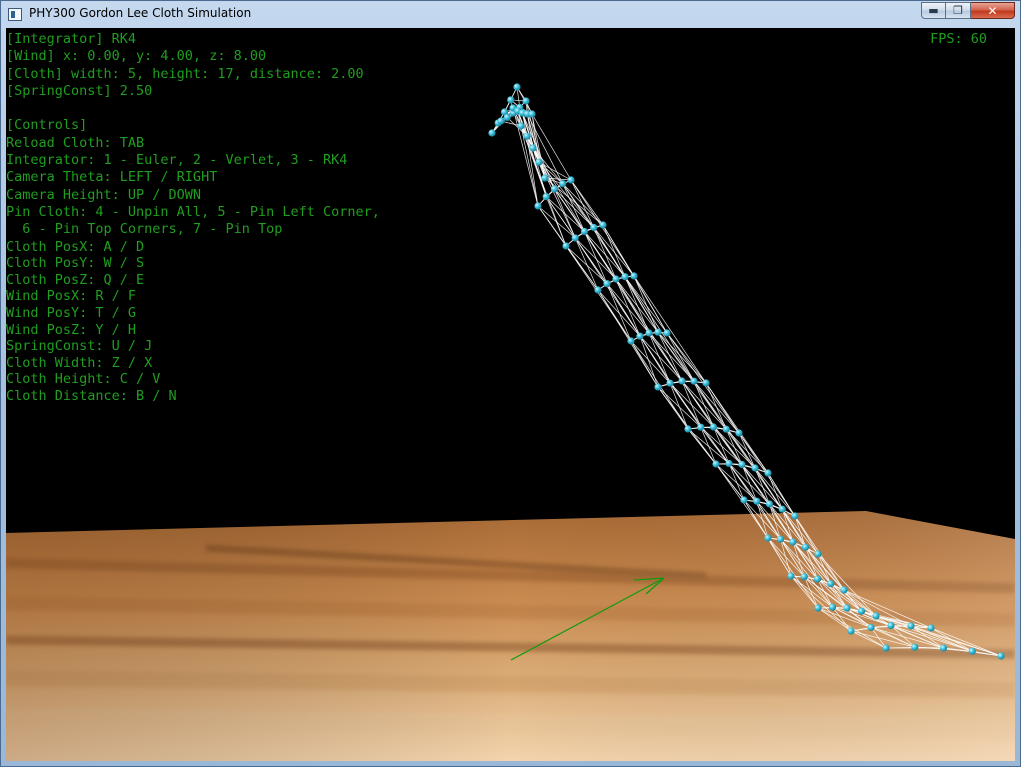 Image resolution: width=1021 pixels, height=767 pixels. I want to click on caption-buttons: ▬ ❐ ✕, so click(968, 11).